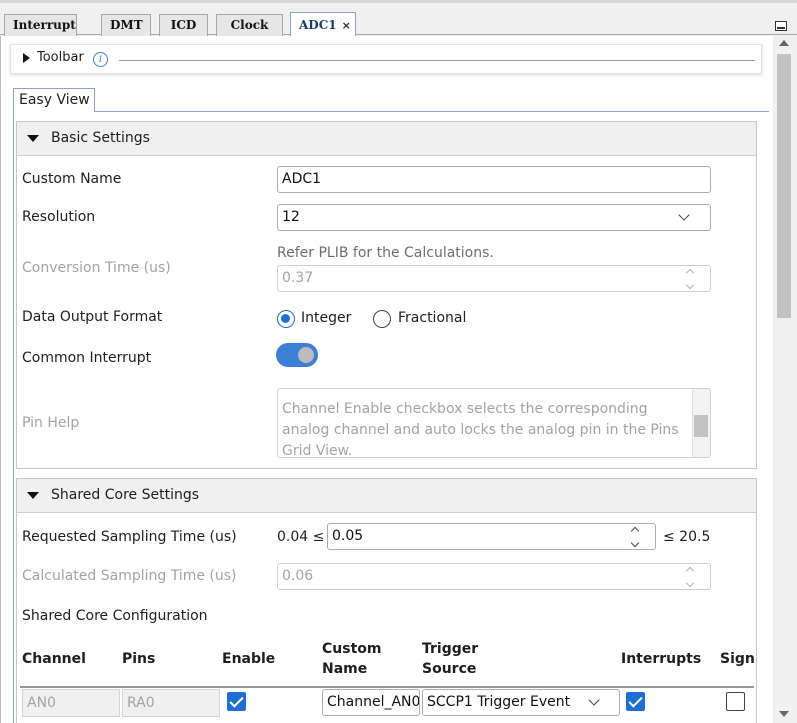 The height and width of the screenshot is (723, 797). I want to click on column-header-interrupts: Interrupts, so click(661, 659).